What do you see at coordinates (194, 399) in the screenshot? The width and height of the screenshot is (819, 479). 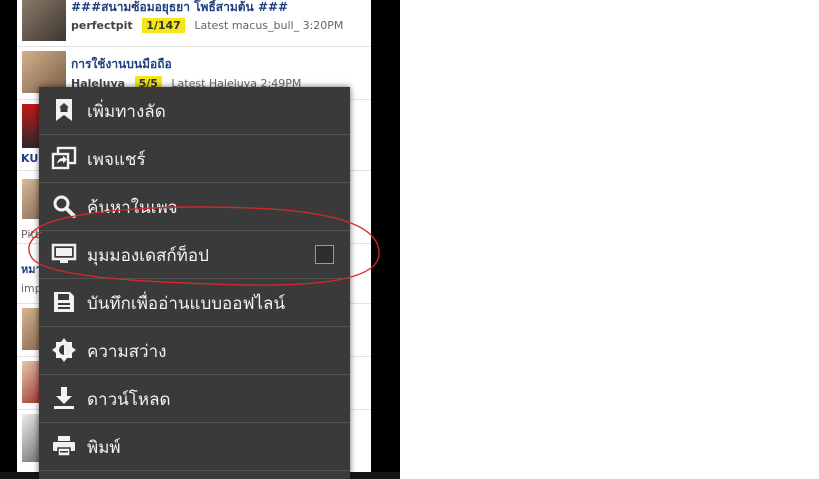 I see `menu-item-download: ดาวน์โหลด` at bounding box center [194, 399].